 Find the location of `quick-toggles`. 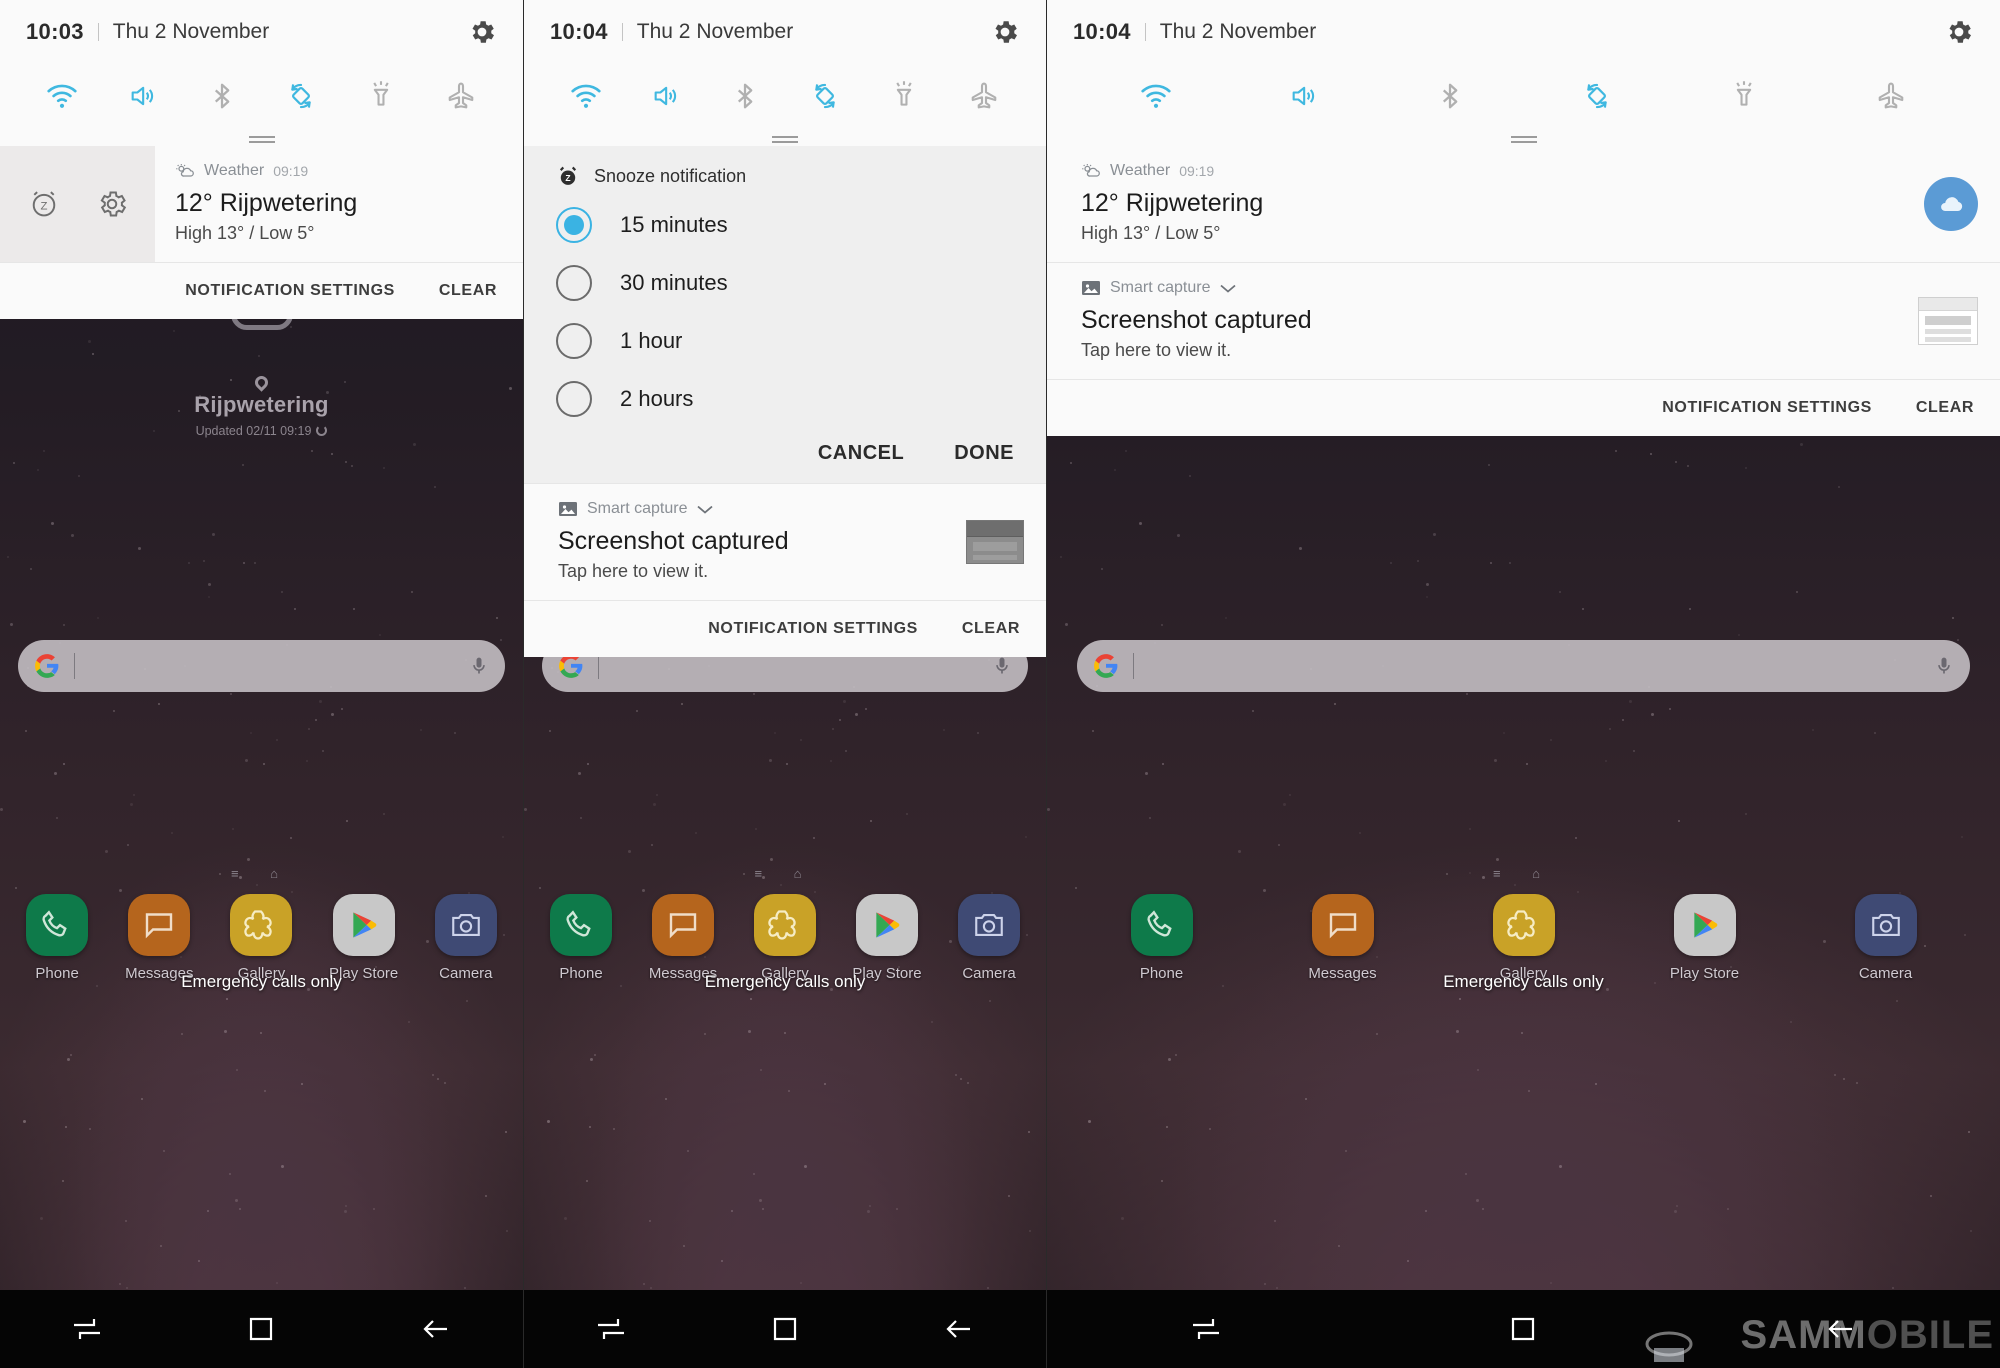

quick-toggles is located at coordinates (785, 96).